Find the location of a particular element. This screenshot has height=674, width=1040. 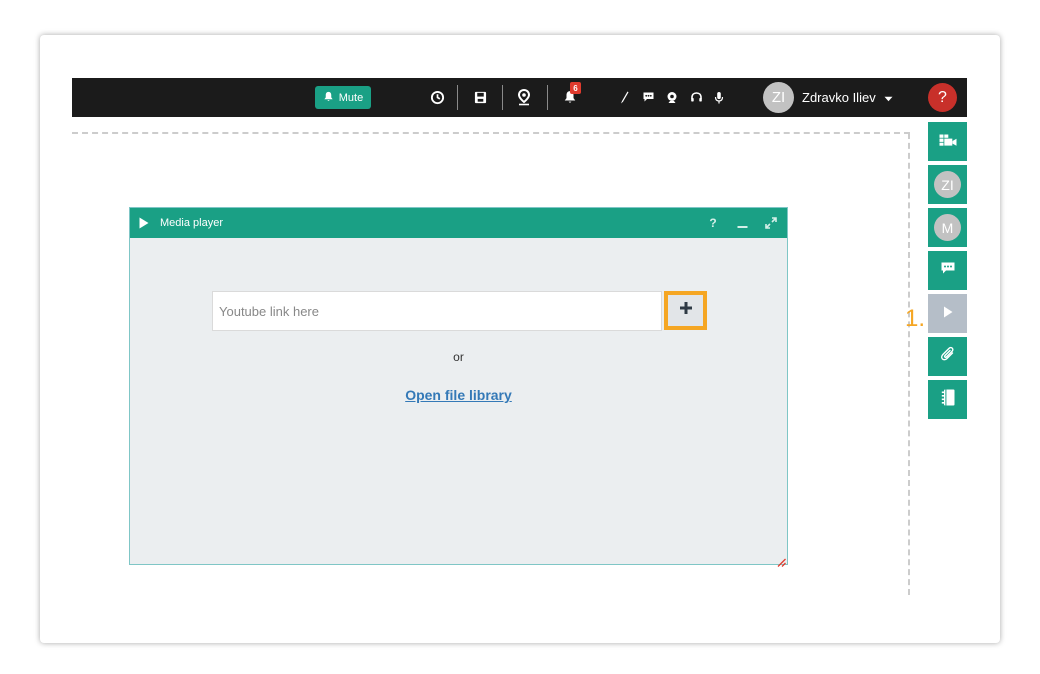

callout-1: 1. is located at coordinates (915, 318).